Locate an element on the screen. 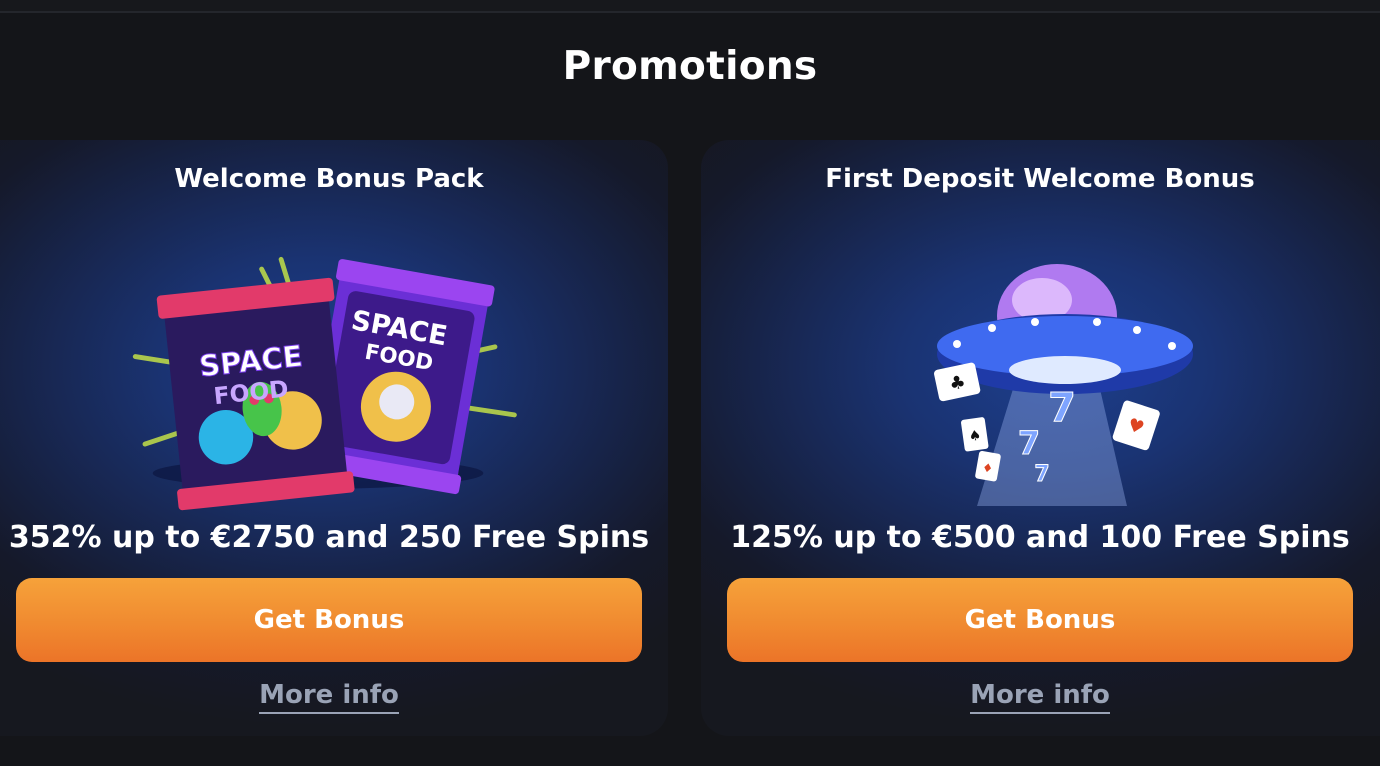 This screenshot has width=1380, height=766. header-divider is located at coordinates (690, 6).